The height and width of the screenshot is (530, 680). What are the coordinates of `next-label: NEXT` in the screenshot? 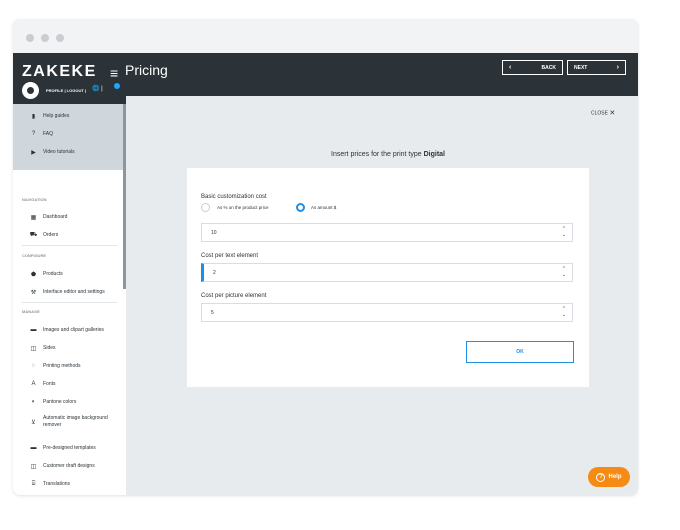 It's located at (581, 67).